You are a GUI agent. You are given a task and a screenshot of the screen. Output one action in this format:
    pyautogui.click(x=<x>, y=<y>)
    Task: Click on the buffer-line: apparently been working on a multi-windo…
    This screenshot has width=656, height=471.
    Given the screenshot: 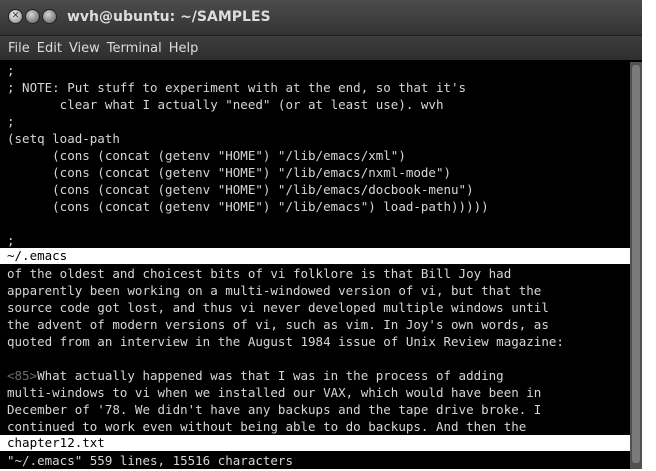 What is the action you would take?
    pyautogui.click(x=274, y=290)
    